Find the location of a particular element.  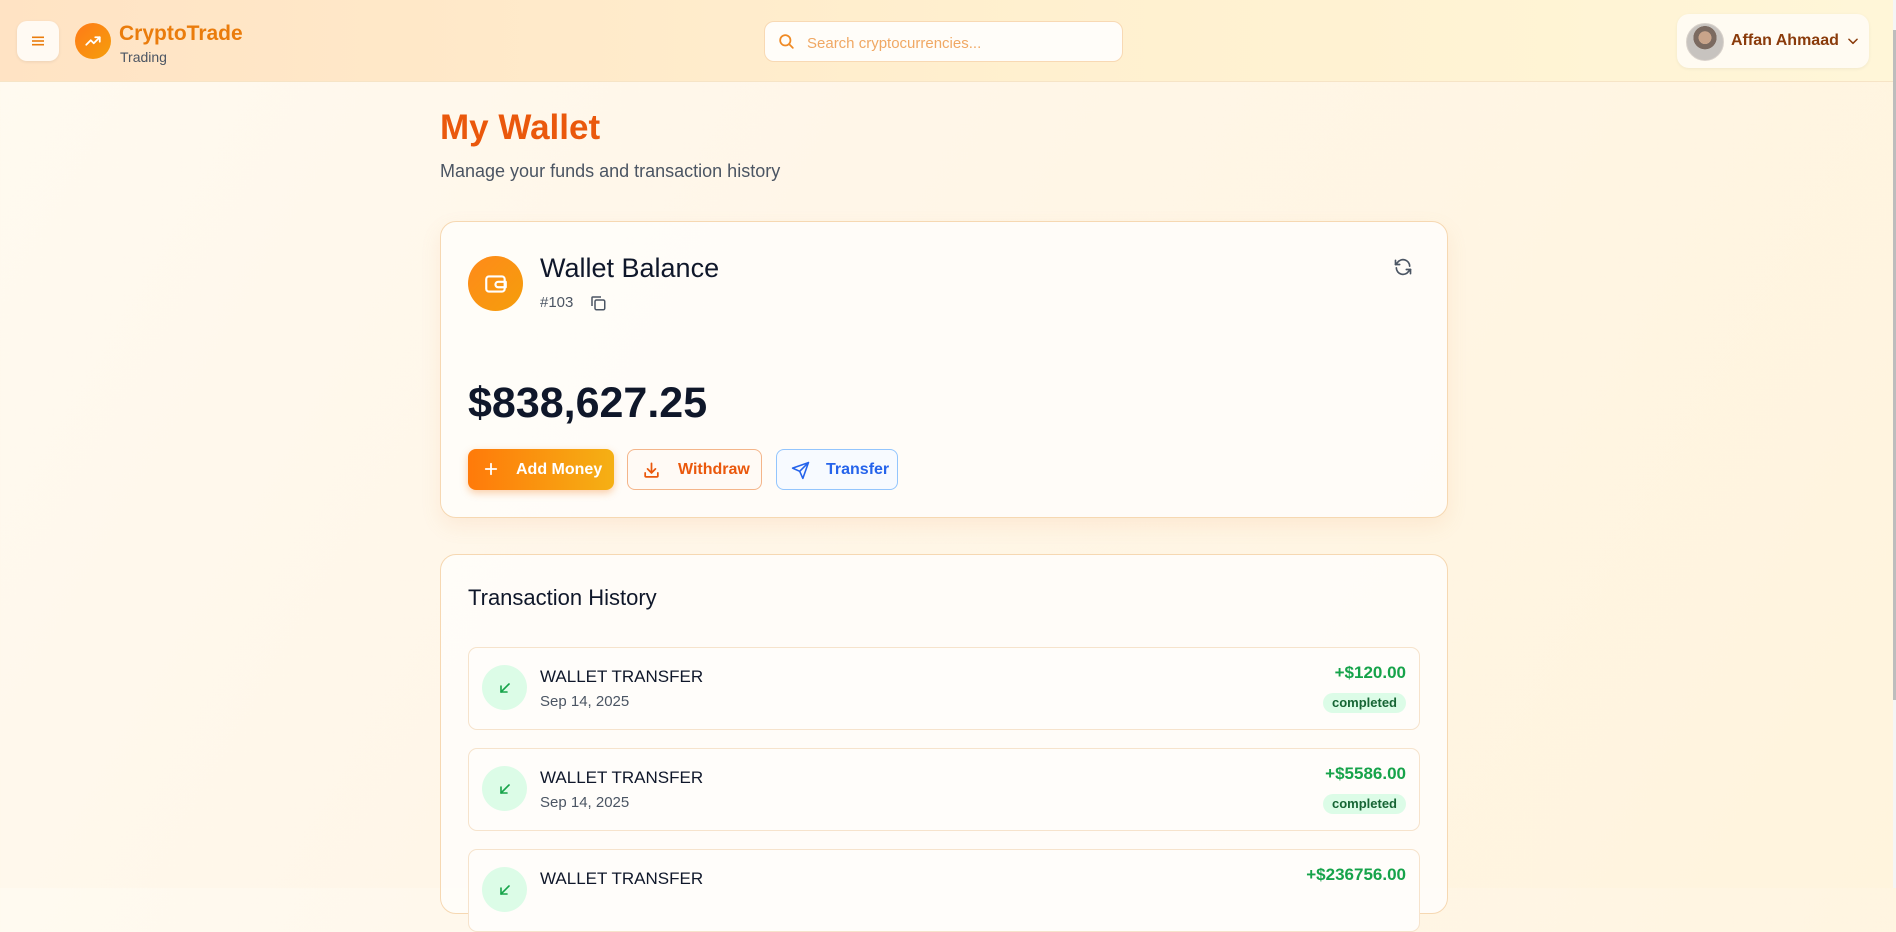

menu-icon is located at coordinates (38, 41).